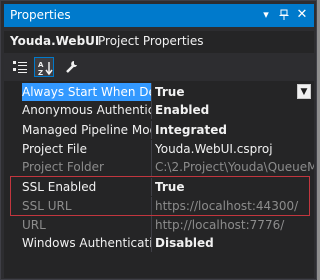  I want to click on property-row: Anonymous Authentication Enabled, so click(159, 110).